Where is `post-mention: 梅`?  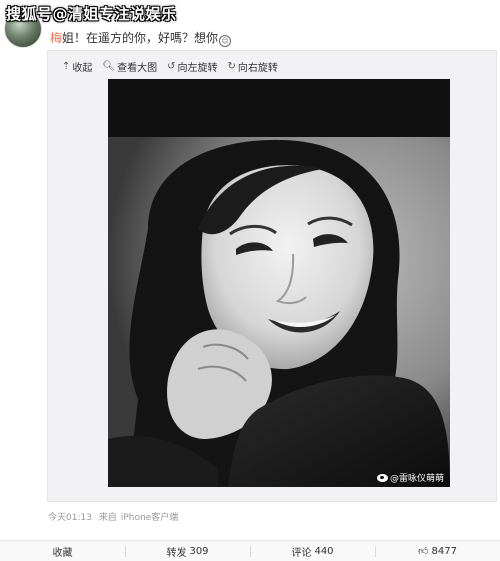 post-mention: 梅 is located at coordinates (56, 38).